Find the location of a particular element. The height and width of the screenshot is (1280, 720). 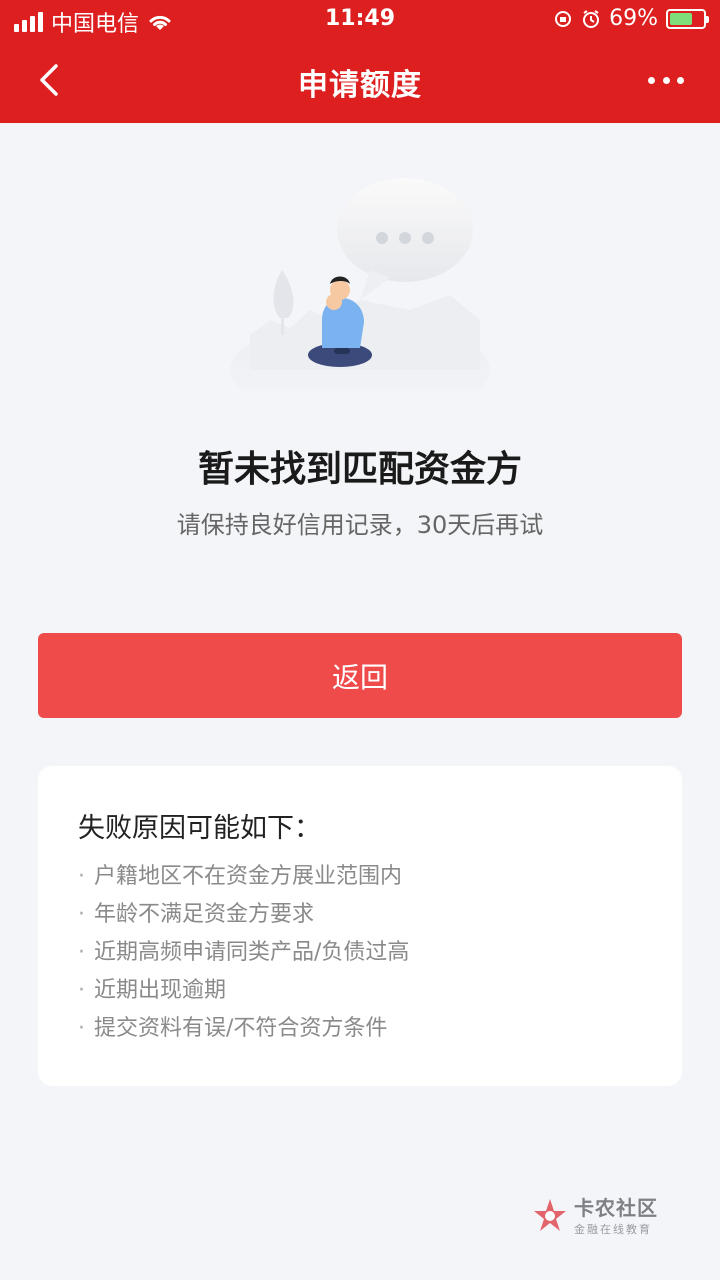

return-button: 返回 is located at coordinates (360, 675).